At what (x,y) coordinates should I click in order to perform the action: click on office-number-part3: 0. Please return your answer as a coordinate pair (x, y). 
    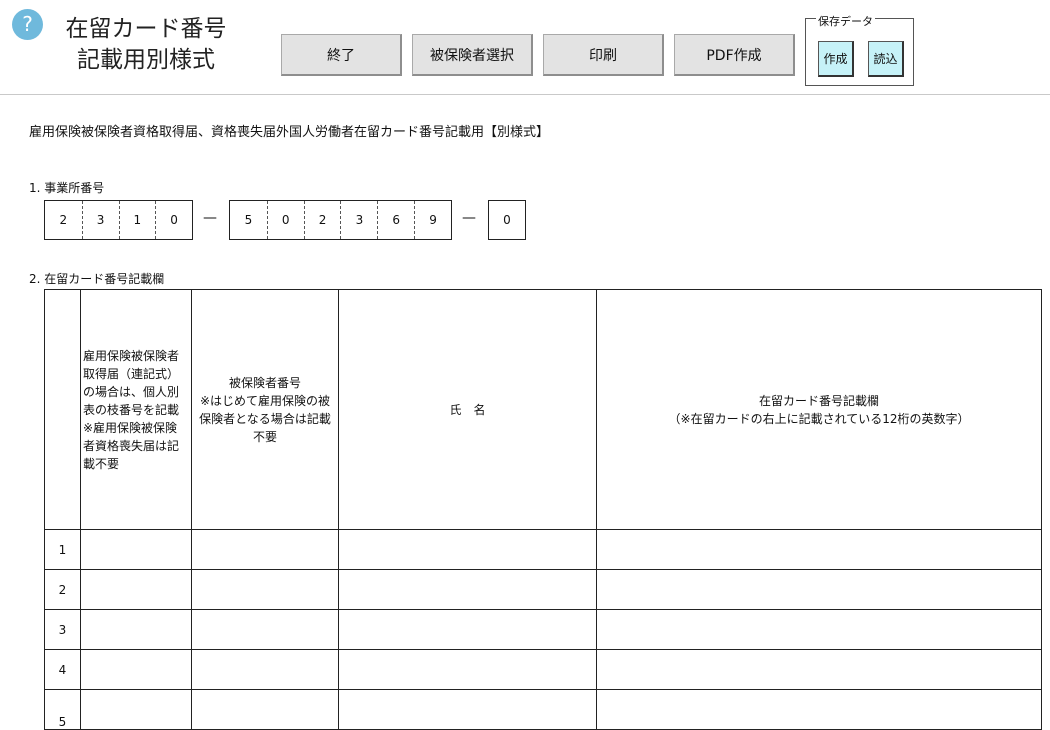
    Looking at the image, I should click on (507, 220).